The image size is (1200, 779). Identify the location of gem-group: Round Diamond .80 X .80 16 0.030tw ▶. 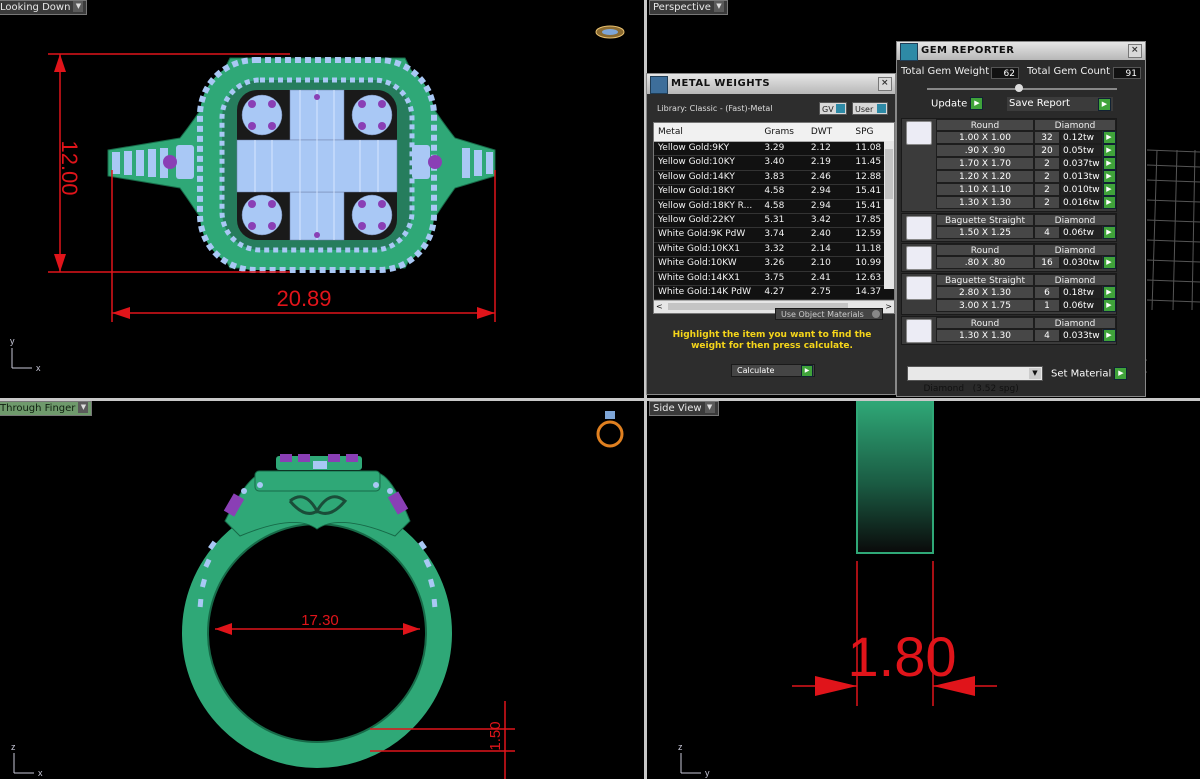
(1009, 257).